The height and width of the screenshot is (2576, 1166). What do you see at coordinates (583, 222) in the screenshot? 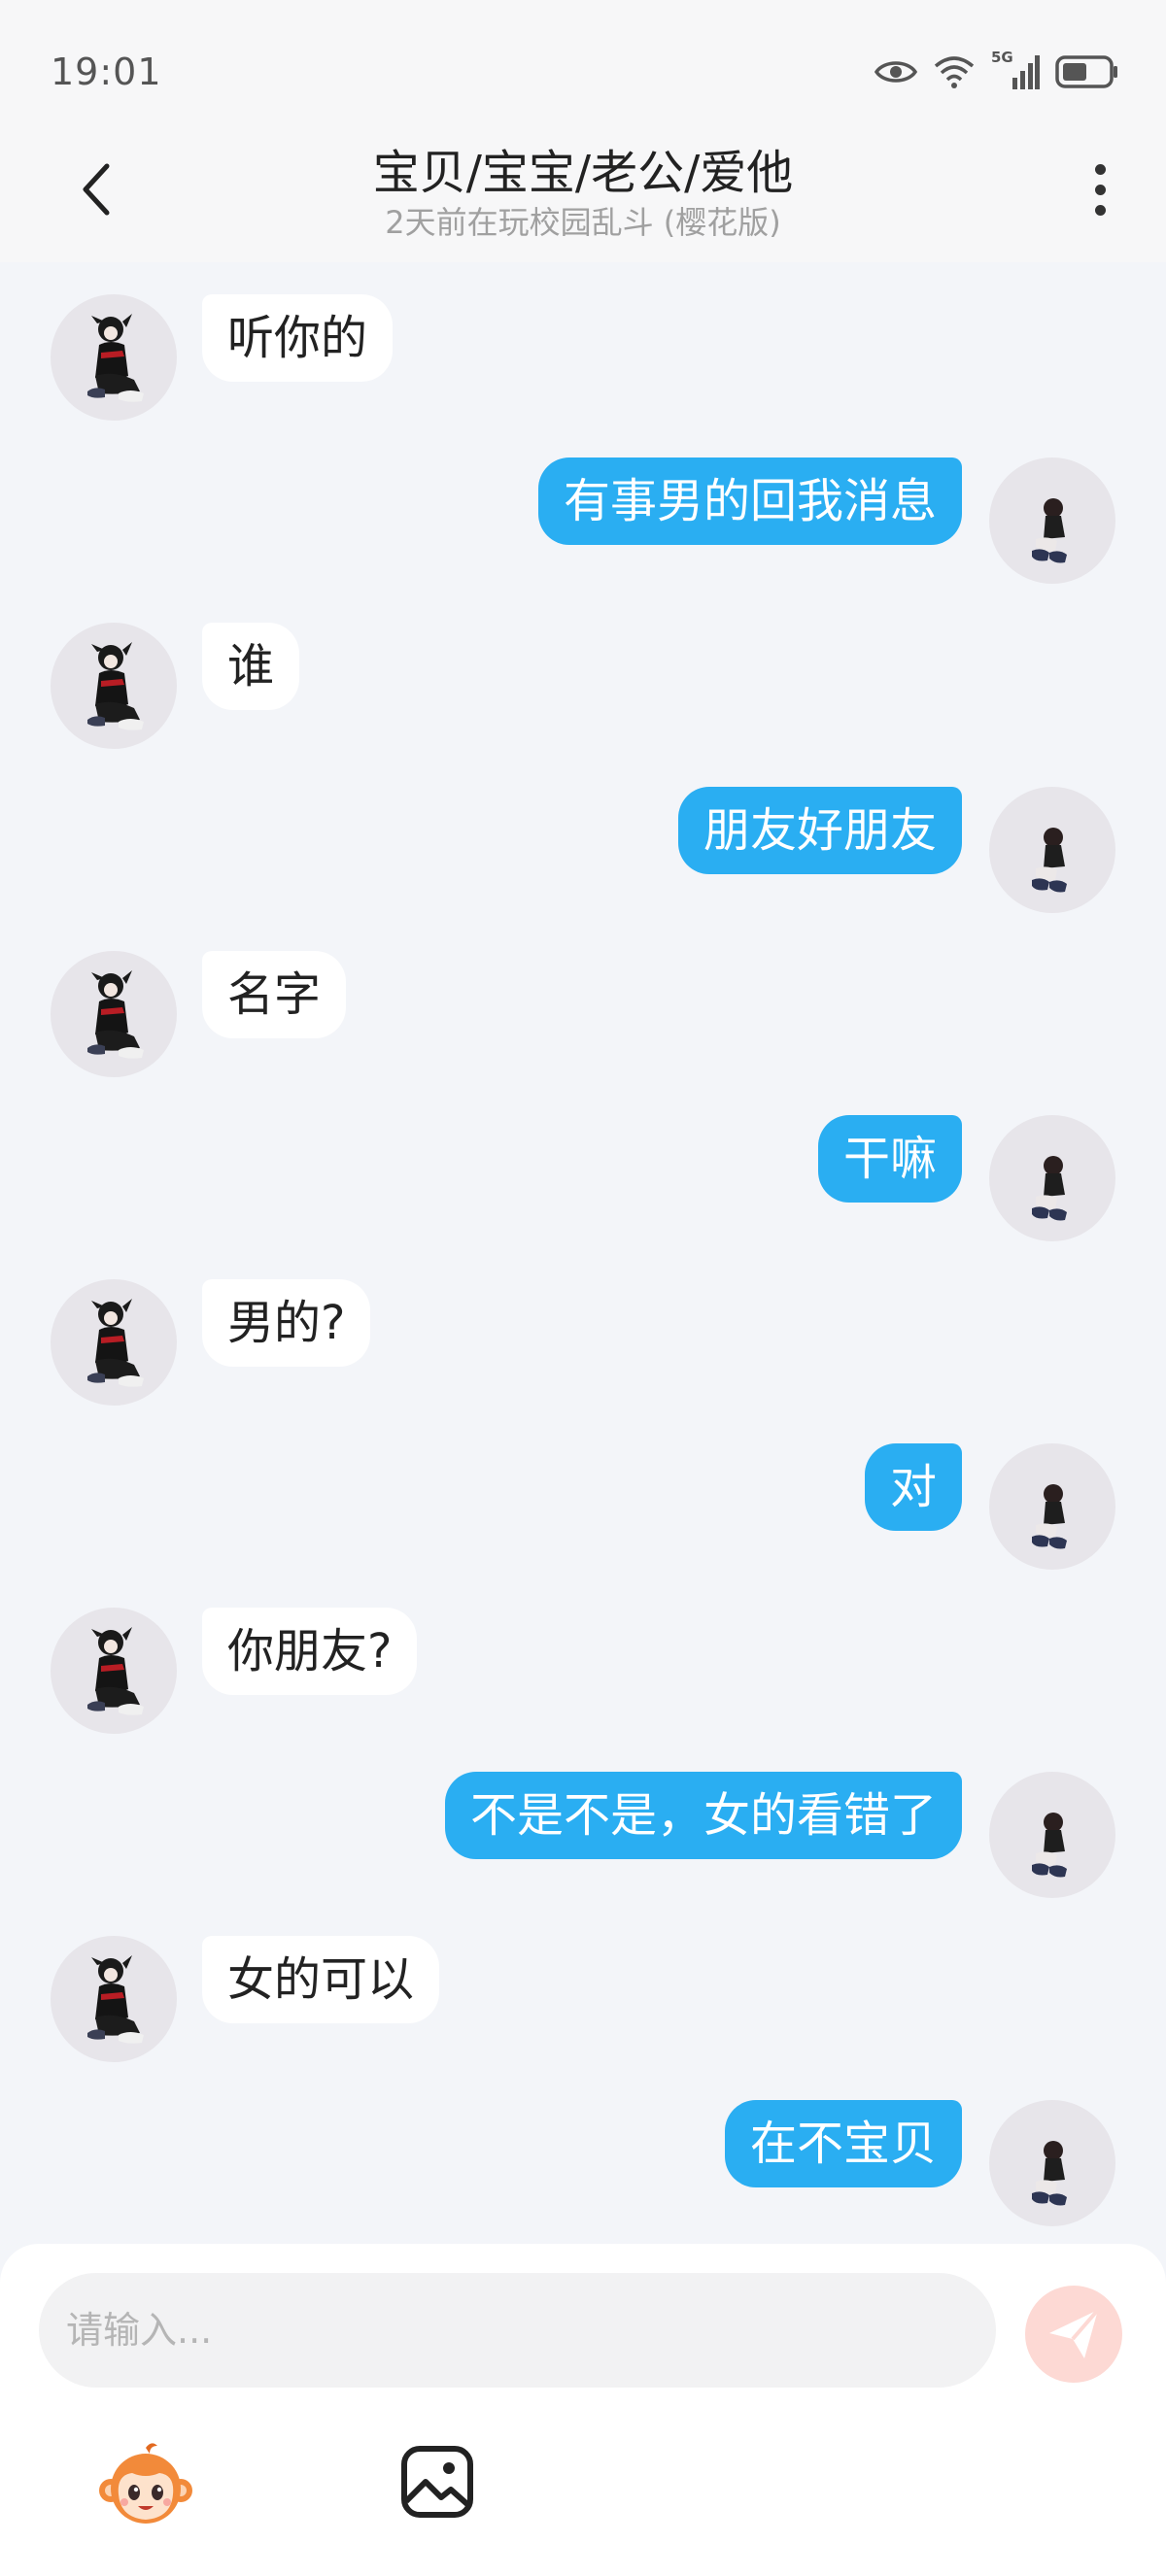
I see `contact-status: 2天前在玩校园乱斗 (樱花版)` at bounding box center [583, 222].